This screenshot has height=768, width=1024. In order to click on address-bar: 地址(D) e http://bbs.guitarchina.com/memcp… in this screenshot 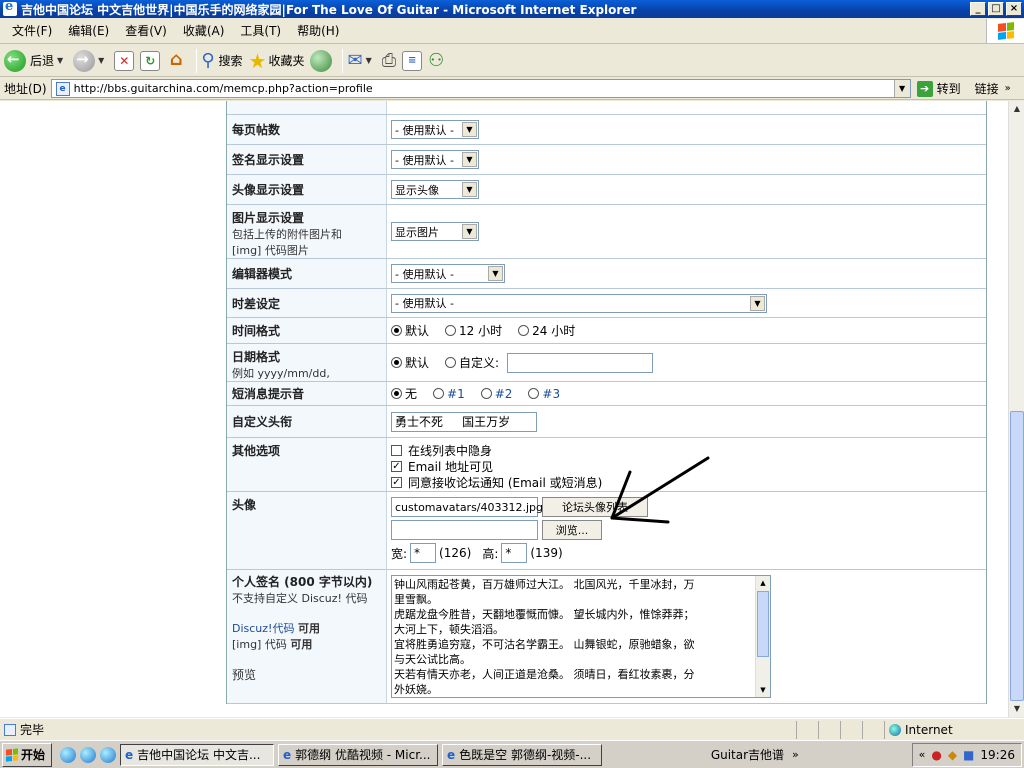, I will do `click(512, 89)`.